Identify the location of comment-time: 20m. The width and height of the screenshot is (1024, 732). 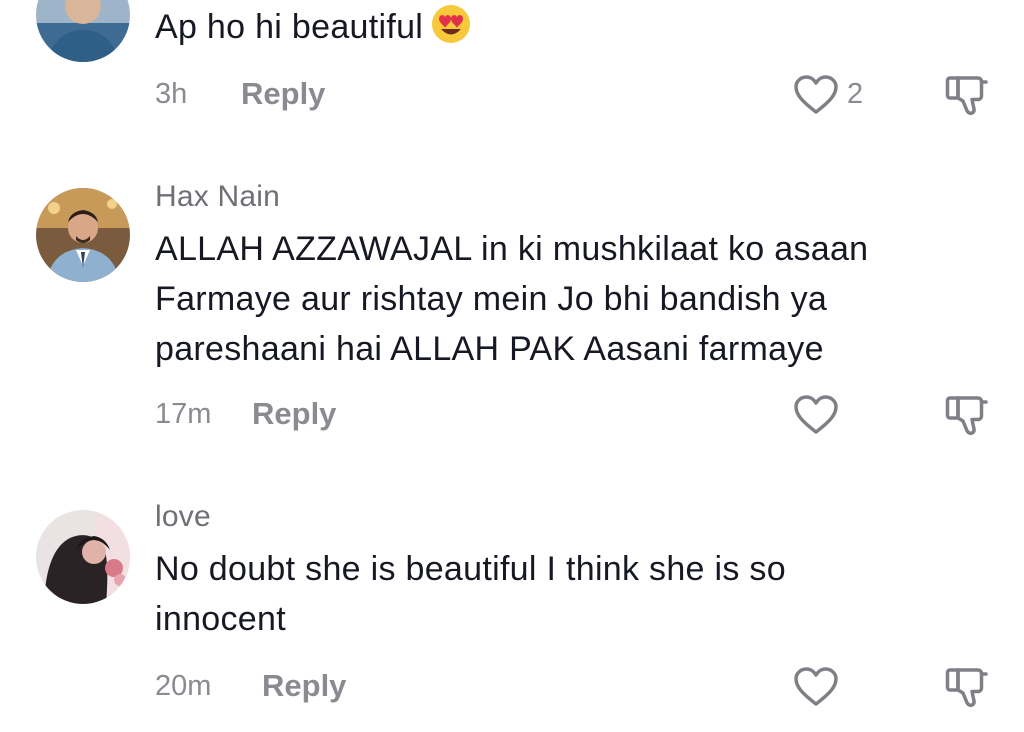
(183, 686).